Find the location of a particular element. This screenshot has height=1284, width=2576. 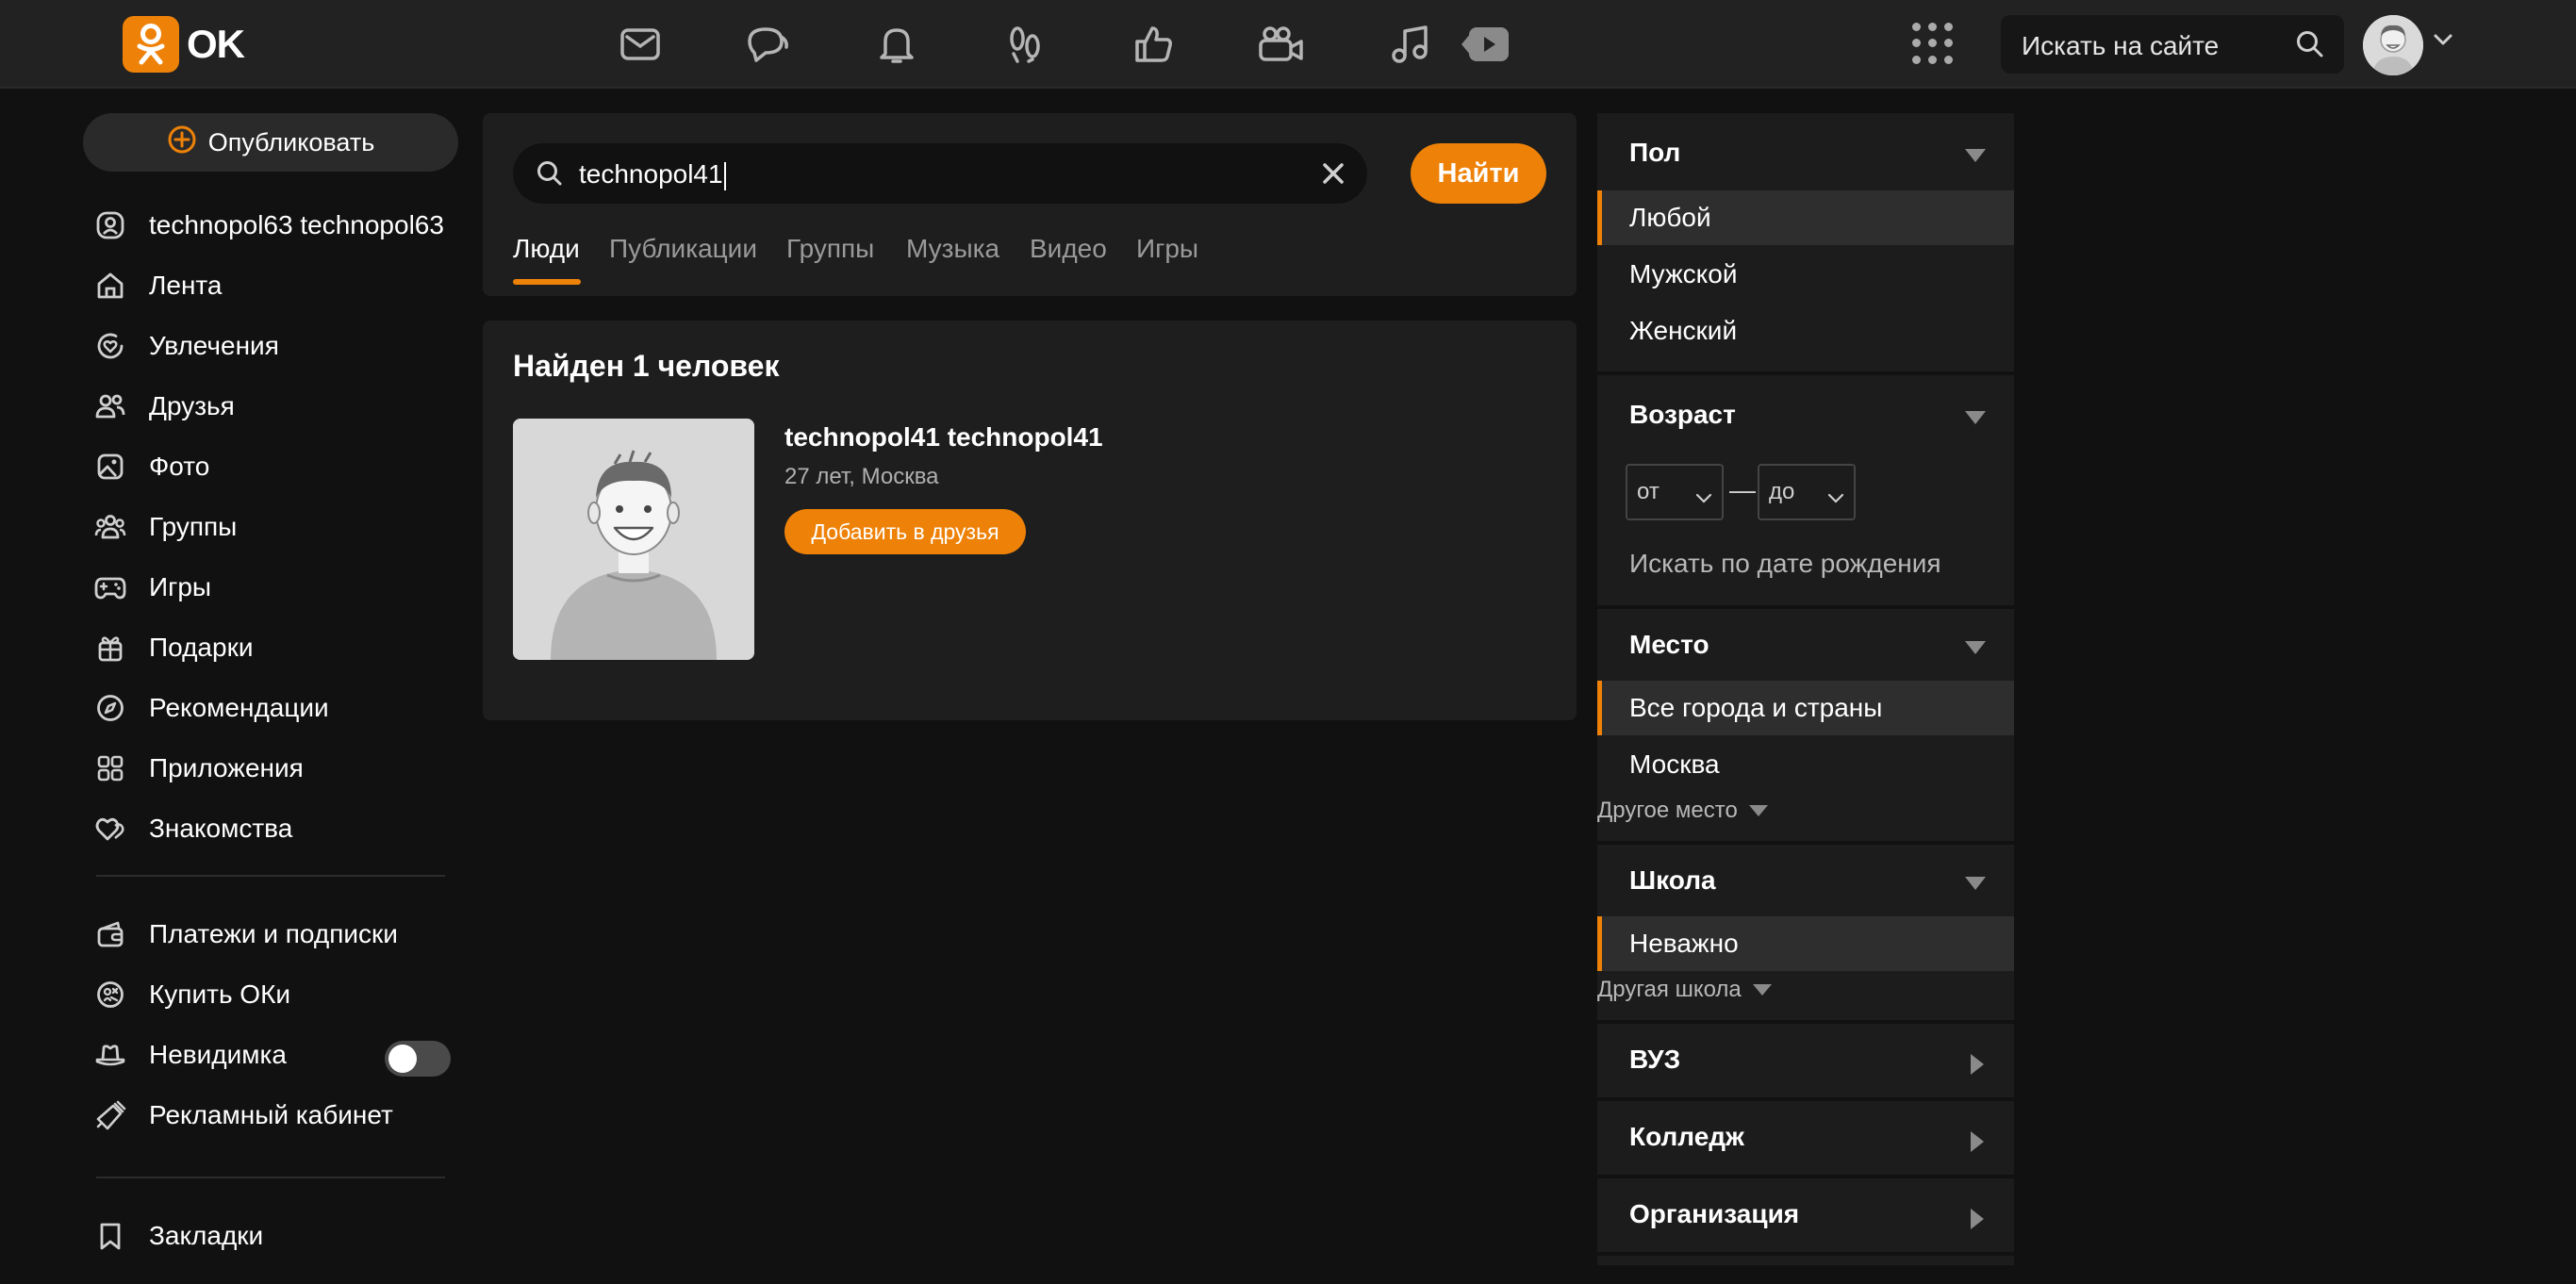

sidebar-item-buy-oki: Купить ОКи is located at coordinates (192, 994).